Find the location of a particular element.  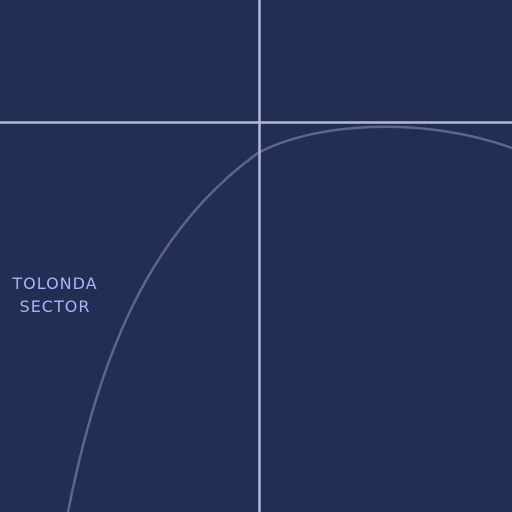

sector-label: TOLONDA SECTOR is located at coordinates (55, 295).